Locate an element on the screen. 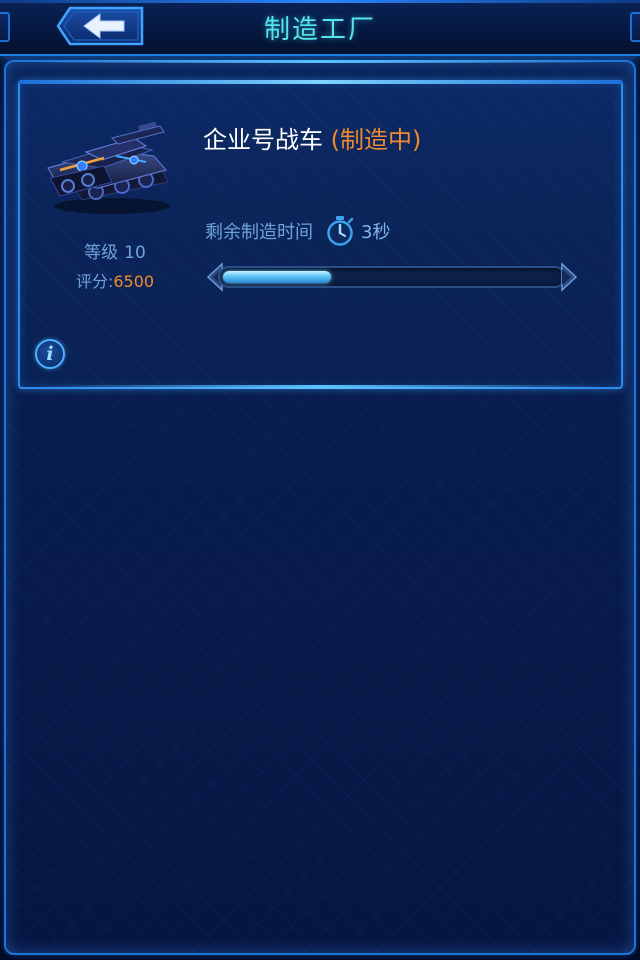  page-title: 制造工厂 is located at coordinates (319, 30).